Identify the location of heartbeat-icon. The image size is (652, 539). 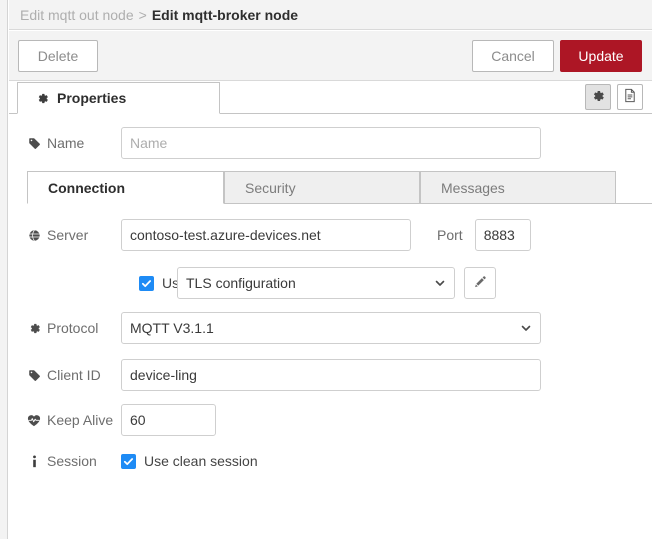
(34, 420).